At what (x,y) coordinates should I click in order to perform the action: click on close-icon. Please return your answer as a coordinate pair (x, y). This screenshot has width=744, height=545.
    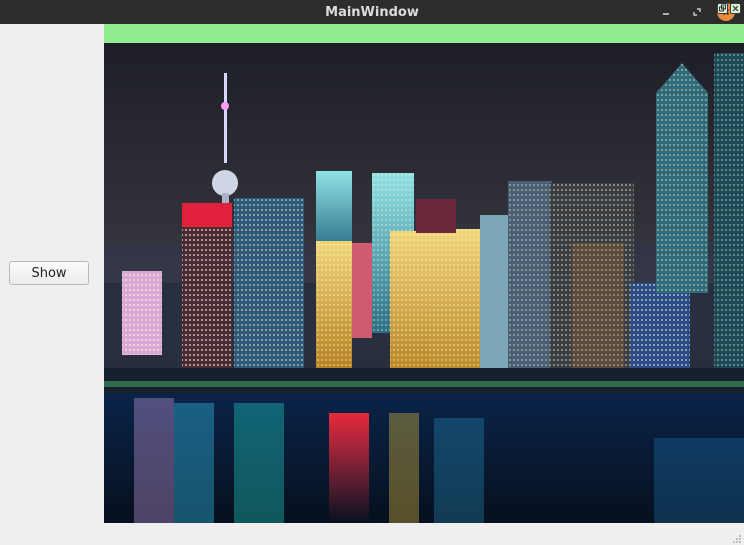
    Looking at the image, I should click on (735, 8).